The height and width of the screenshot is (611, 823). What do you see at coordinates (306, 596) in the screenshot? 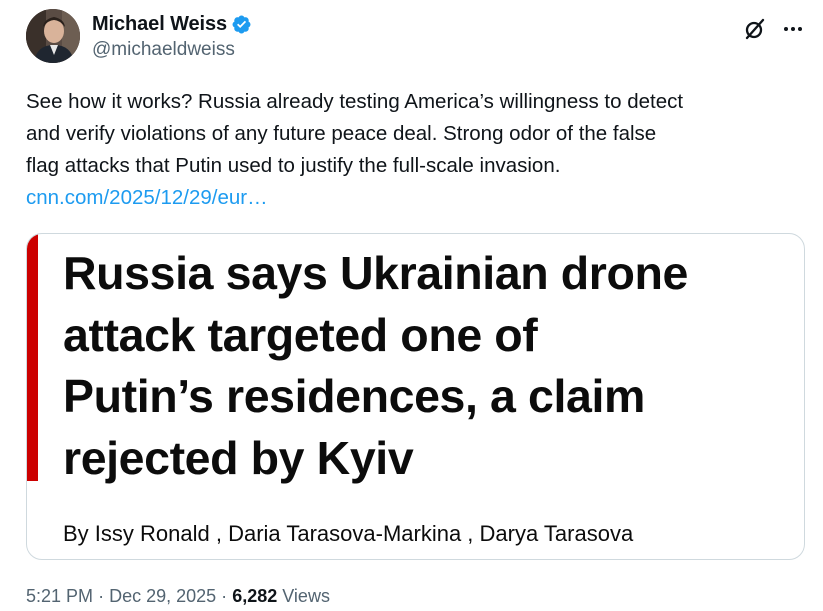
I see `views-label: Views` at bounding box center [306, 596].